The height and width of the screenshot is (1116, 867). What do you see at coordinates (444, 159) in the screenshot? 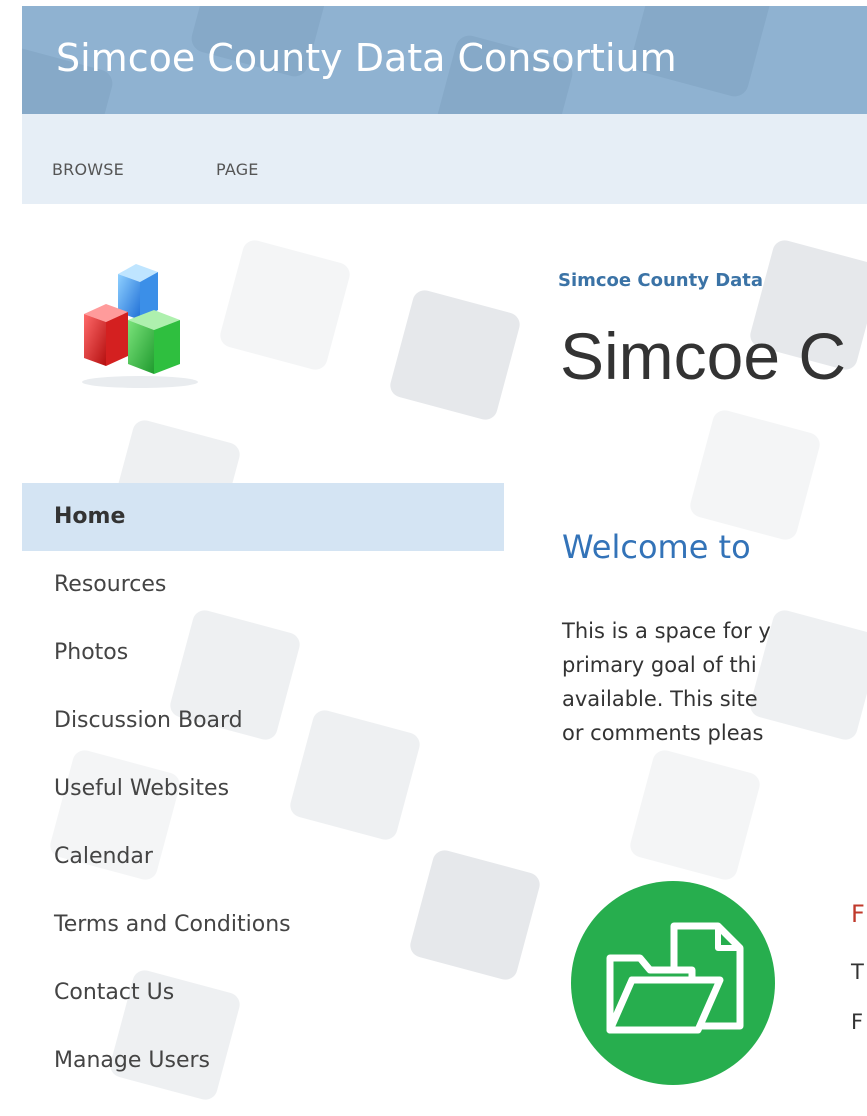
I see `ribbon-bar: BROWSE PAGE` at bounding box center [444, 159].